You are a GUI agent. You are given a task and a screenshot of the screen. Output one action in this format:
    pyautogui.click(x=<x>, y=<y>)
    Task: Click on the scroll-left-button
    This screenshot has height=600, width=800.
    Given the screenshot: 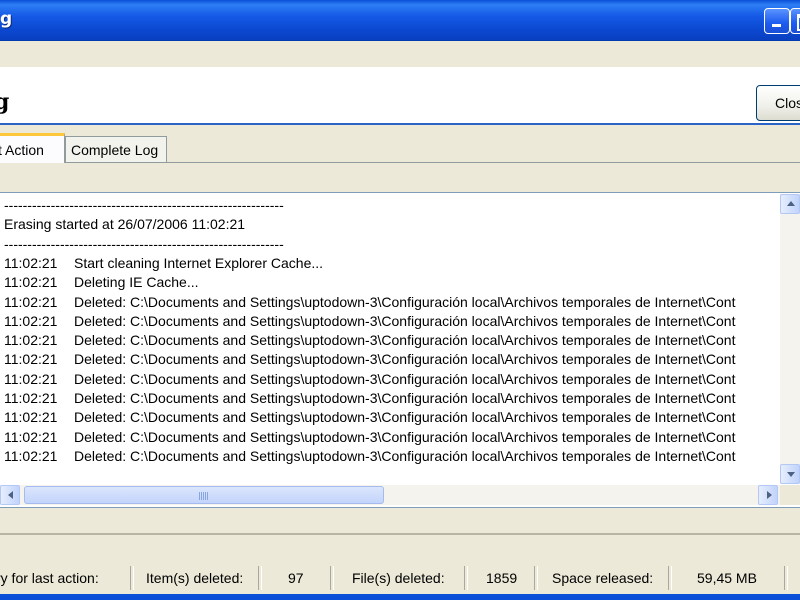 What is the action you would take?
    pyautogui.click(x=10, y=495)
    